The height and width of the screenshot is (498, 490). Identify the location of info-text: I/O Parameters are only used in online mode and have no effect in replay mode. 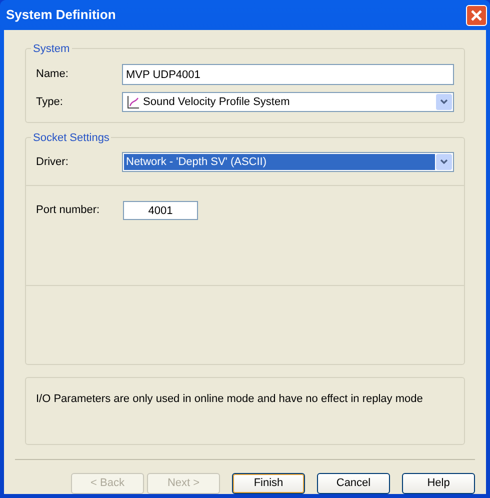
(229, 399).